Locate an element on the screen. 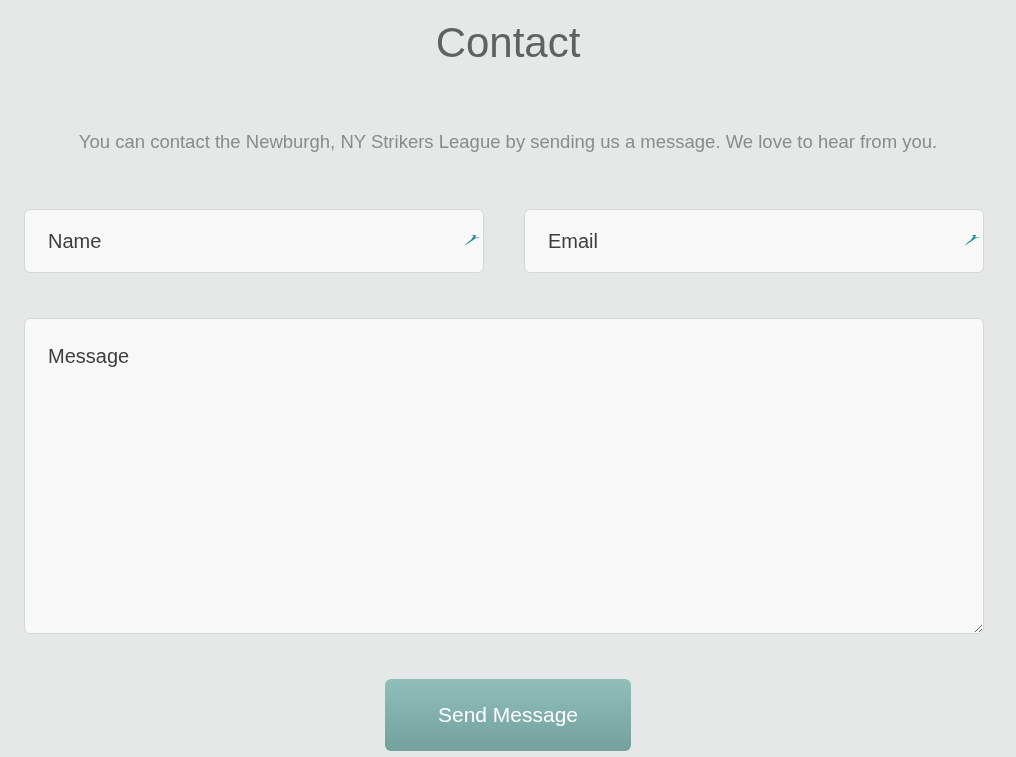  page-title: Contact is located at coordinates (508, 43).